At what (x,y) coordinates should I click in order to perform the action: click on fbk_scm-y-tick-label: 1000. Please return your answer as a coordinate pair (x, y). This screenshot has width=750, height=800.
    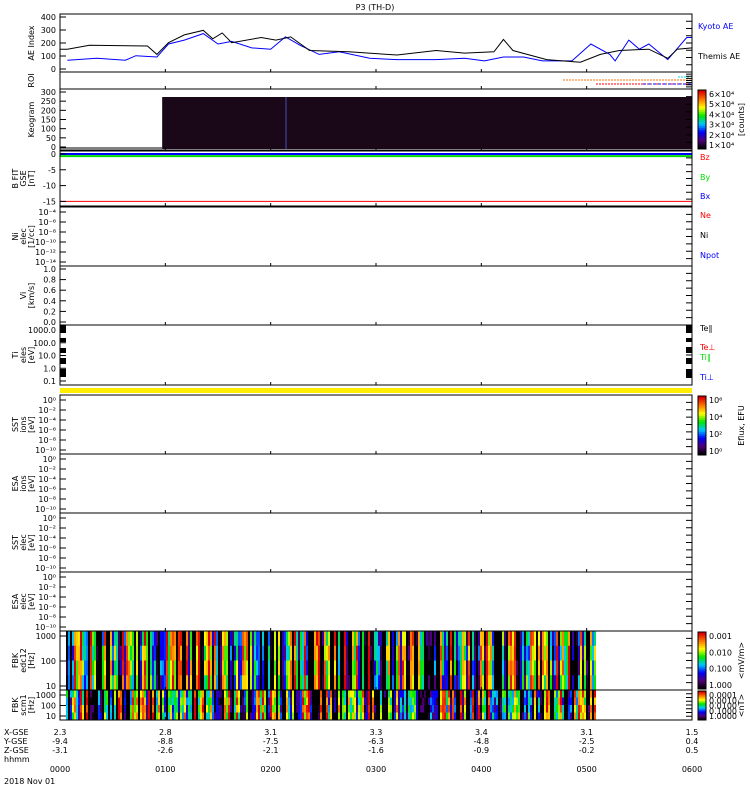
    Looking at the image, I should click on (46, 695).